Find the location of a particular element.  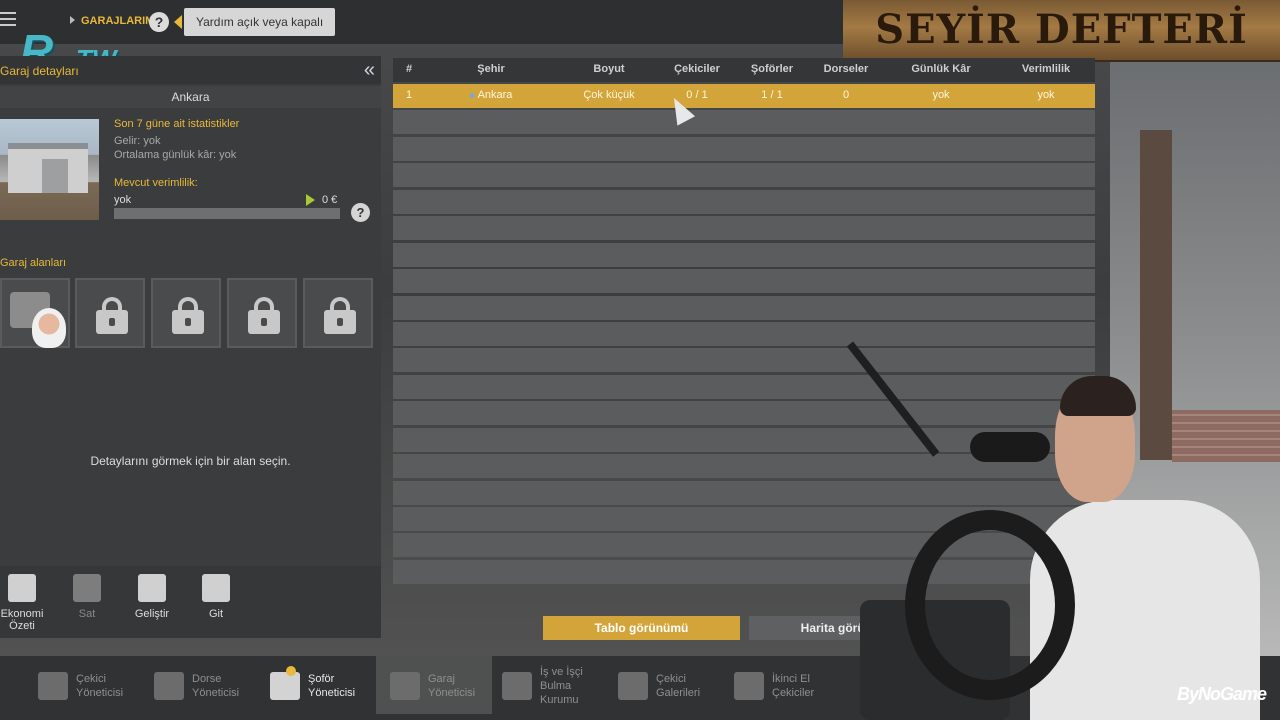

nav-truck-manager: Çekici Yöneticisi is located at coordinates (82, 685).